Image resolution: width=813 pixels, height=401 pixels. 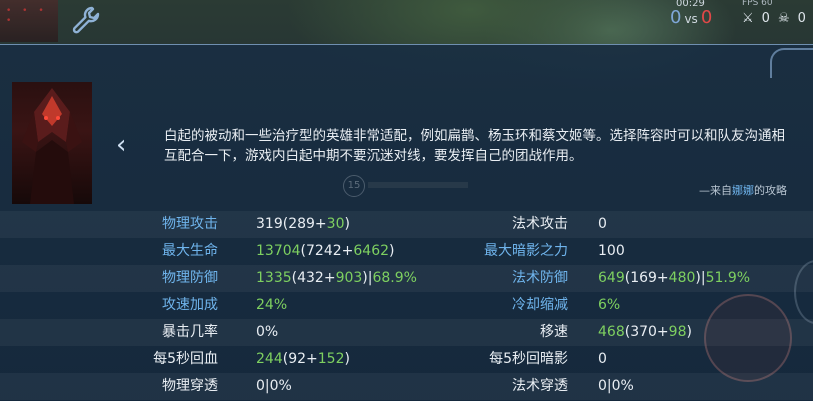 I want to click on stat-value-part: 100, so click(x=611, y=251).